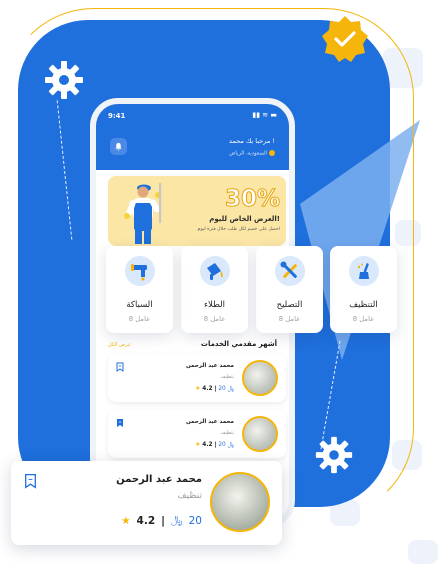 This screenshot has width=443, height=569. Describe the element at coordinates (264, 115) in the screenshot. I see `status-icons: ▮▮ ≋ ▬` at that location.